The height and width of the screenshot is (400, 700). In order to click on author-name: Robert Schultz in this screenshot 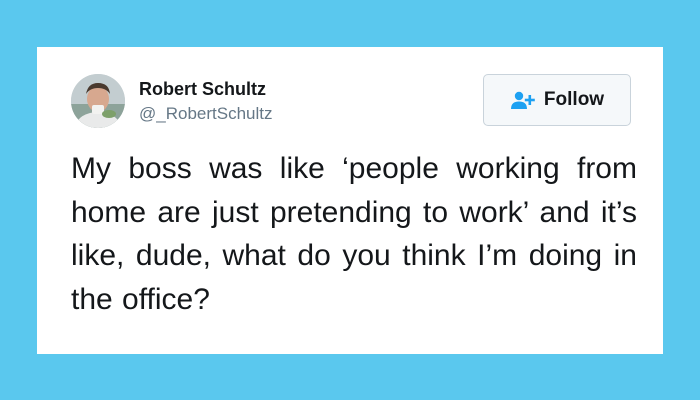, I will do `click(202, 89)`.